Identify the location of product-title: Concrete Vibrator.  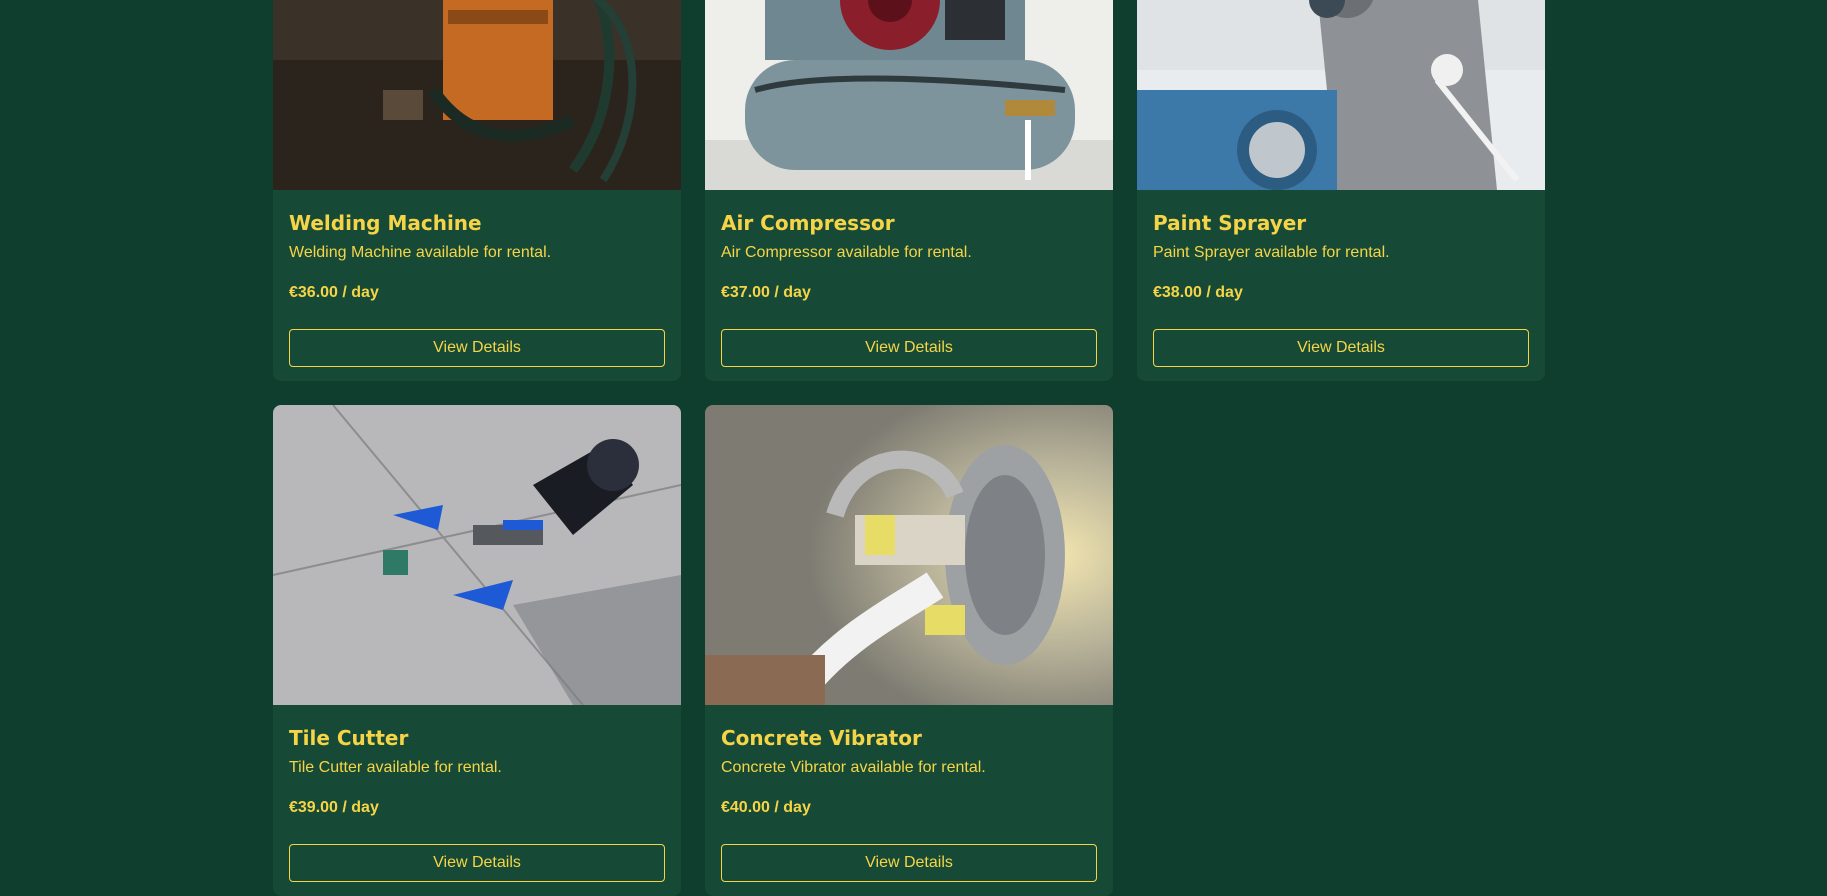
(821, 738).